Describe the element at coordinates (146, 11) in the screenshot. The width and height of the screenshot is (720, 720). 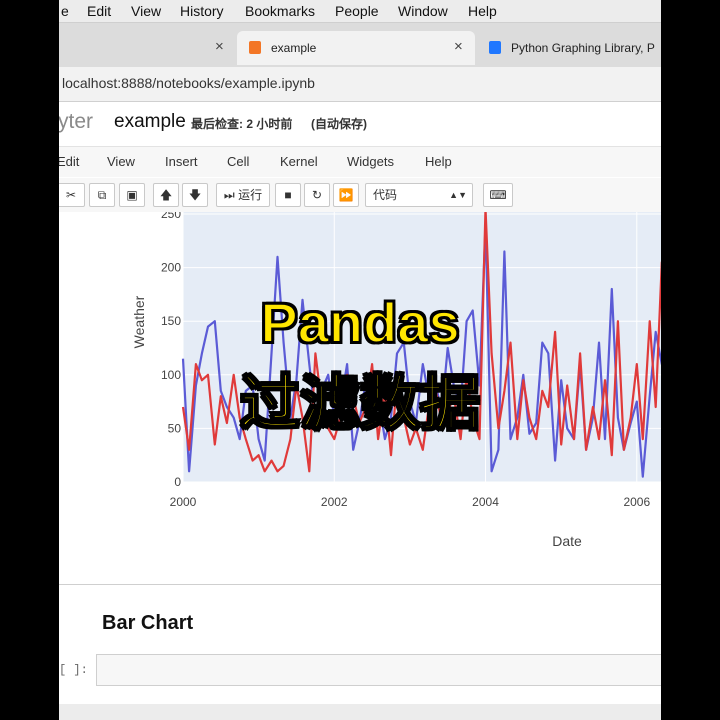
I see `menu-view: View` at that location.